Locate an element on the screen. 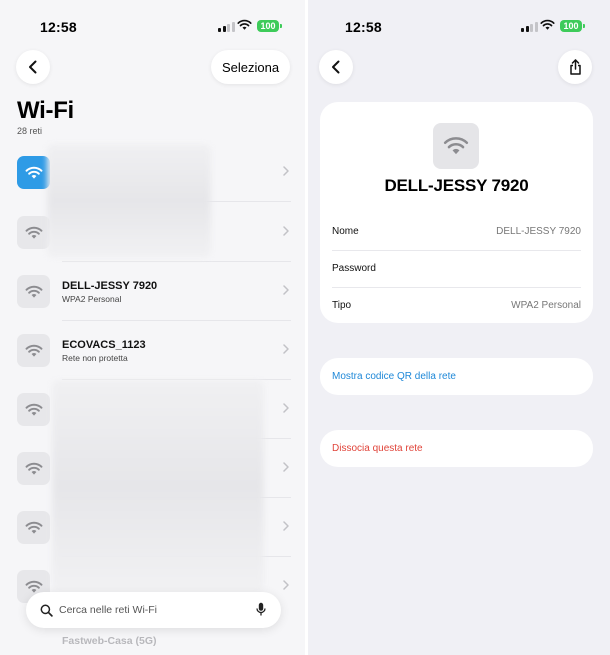  share-button is located at coordinates (575, 67).